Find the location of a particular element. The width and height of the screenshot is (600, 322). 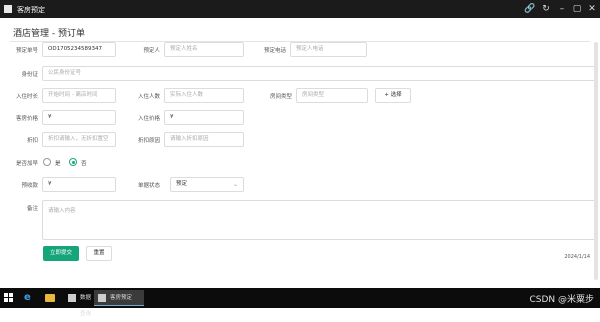

windows-start-icon is located at coordinates (9, 298).